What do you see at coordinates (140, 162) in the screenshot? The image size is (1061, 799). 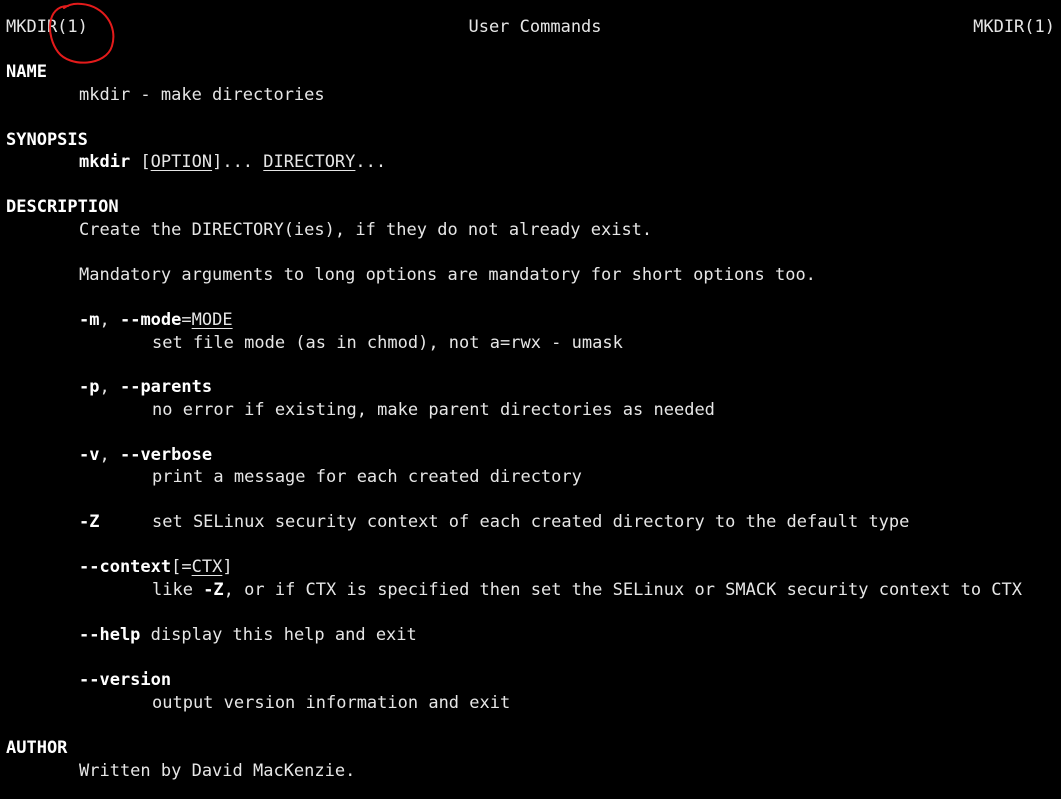 I see `synopsis-bracket-open: [` at bounding box center [140, 162].